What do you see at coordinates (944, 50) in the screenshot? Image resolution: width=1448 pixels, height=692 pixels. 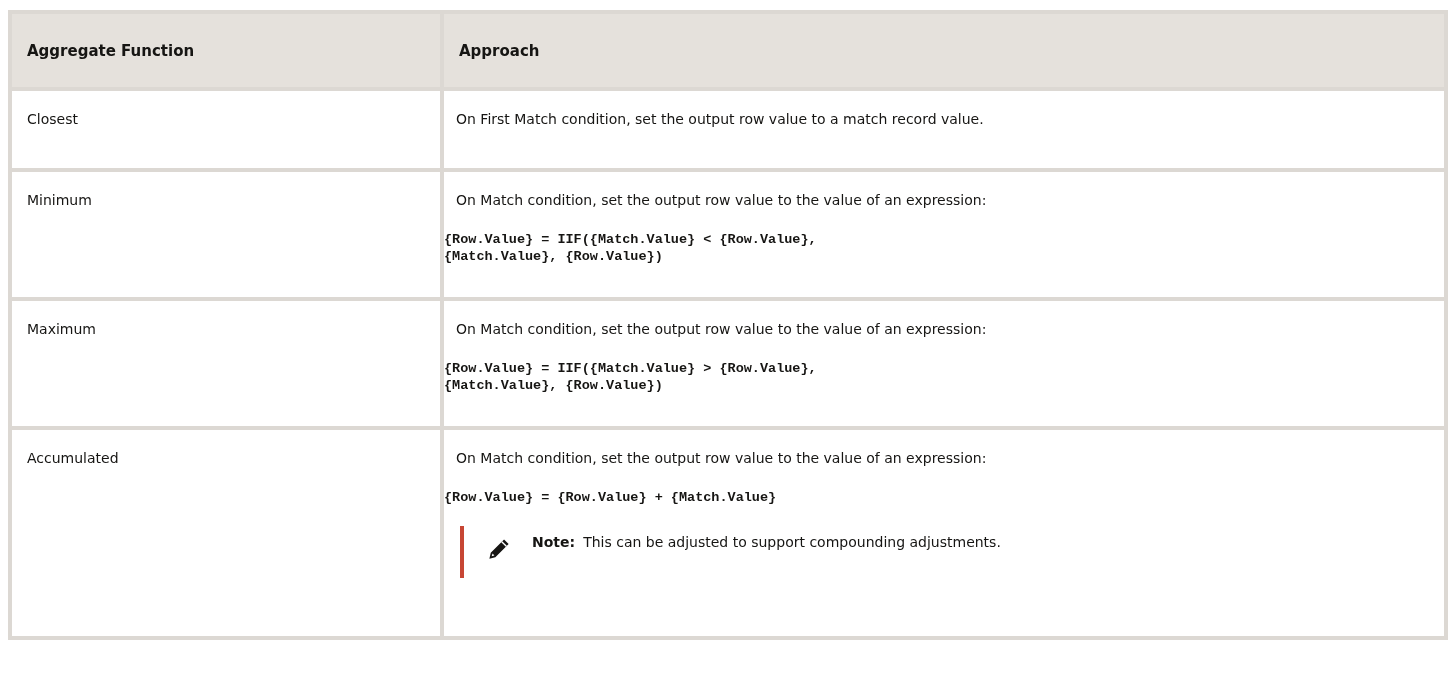 I see `column-header: Approach` at bounding box center [944, 50].